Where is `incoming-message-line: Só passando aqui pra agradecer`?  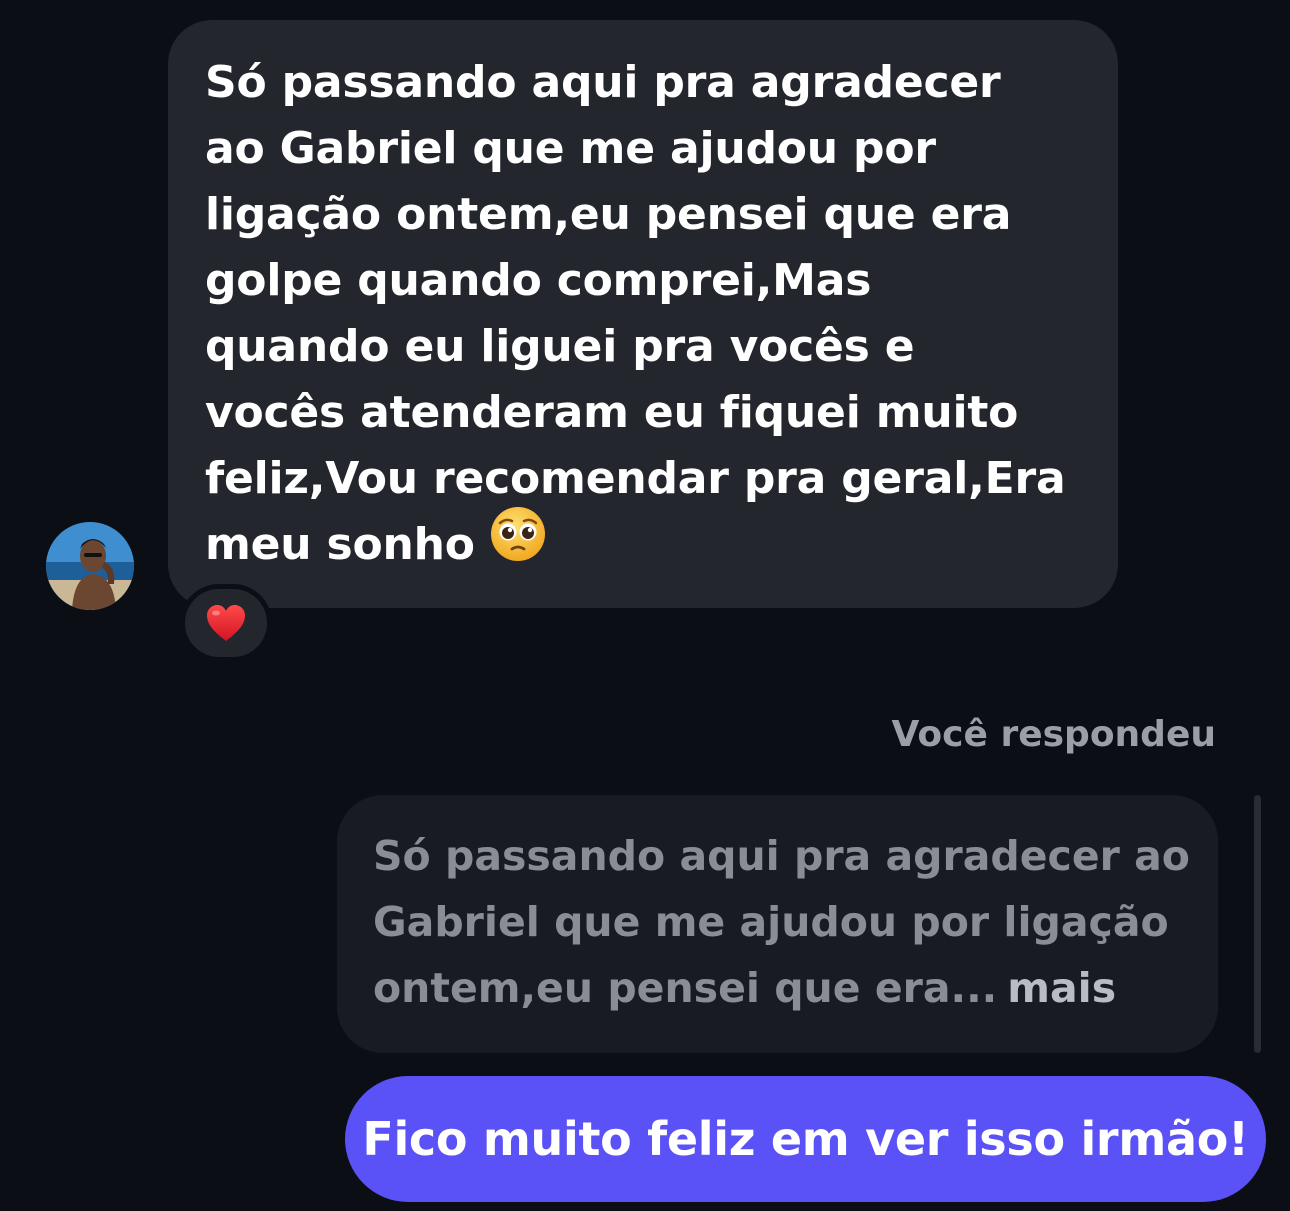
incoming-message-line: Só passando aqui pra agradecer is located at coordinates (603, 82).